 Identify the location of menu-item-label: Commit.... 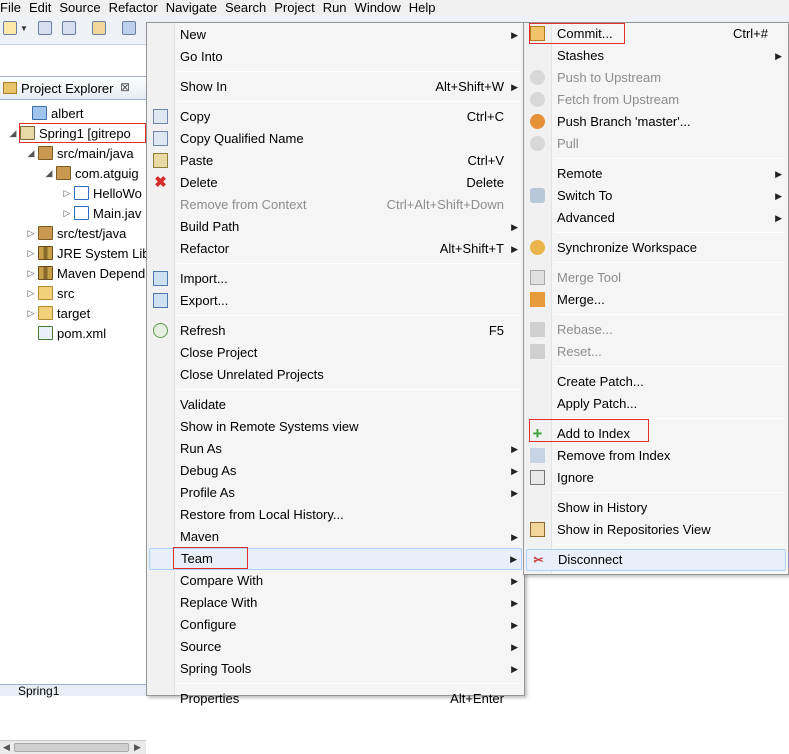
(585, 33).